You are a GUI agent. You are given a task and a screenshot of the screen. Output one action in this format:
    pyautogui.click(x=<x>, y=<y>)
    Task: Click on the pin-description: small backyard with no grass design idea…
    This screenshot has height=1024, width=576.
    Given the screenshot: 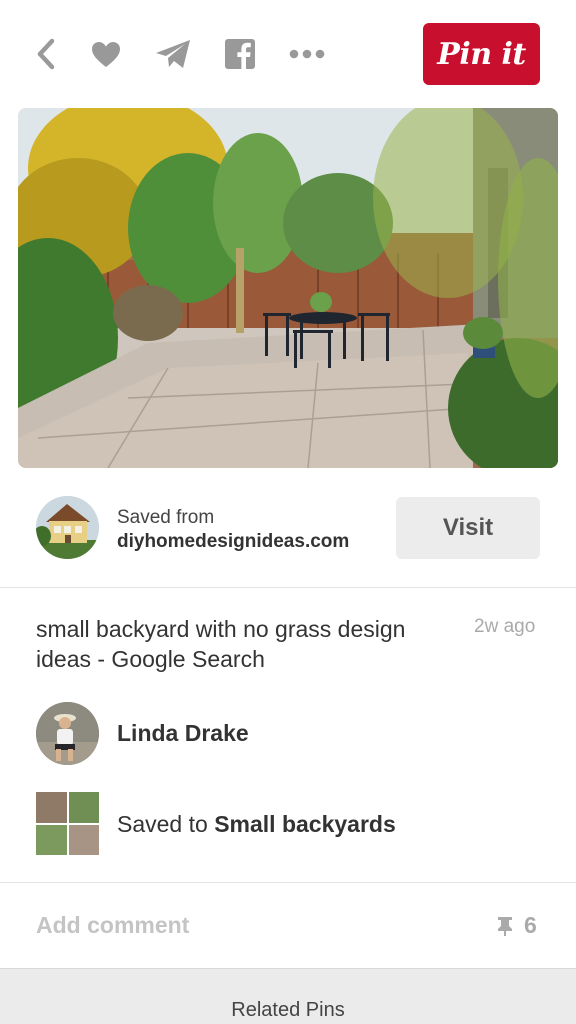 What is the action you would take?
    pyautogui.click(x=221, y=644)
    